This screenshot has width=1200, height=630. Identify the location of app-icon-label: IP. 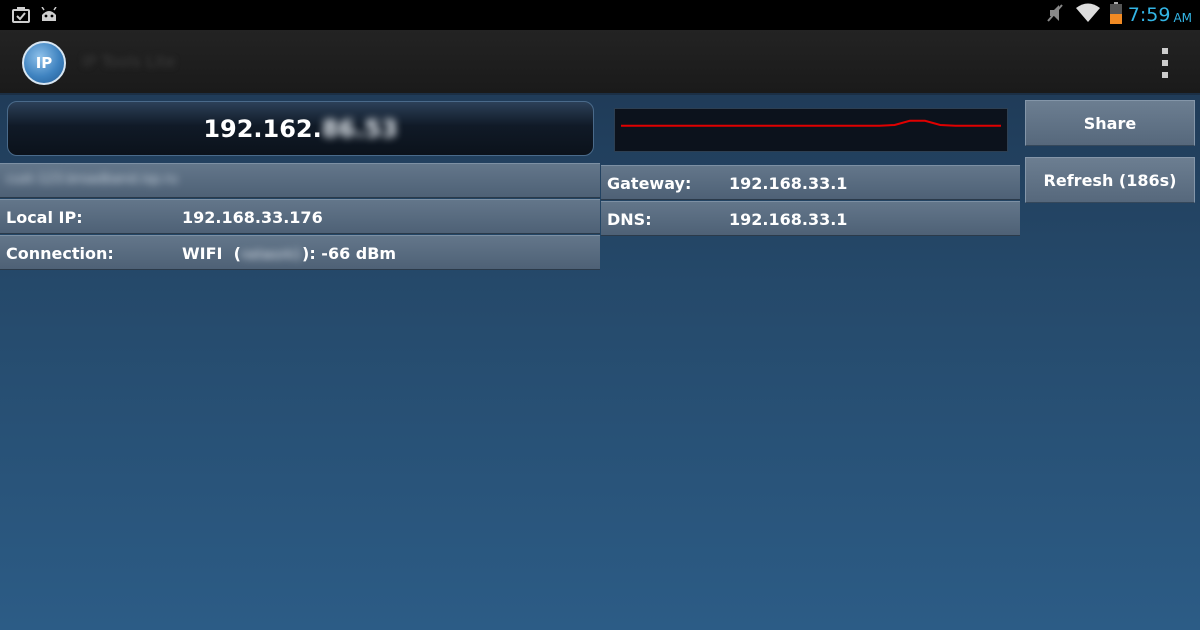
(44, 63).